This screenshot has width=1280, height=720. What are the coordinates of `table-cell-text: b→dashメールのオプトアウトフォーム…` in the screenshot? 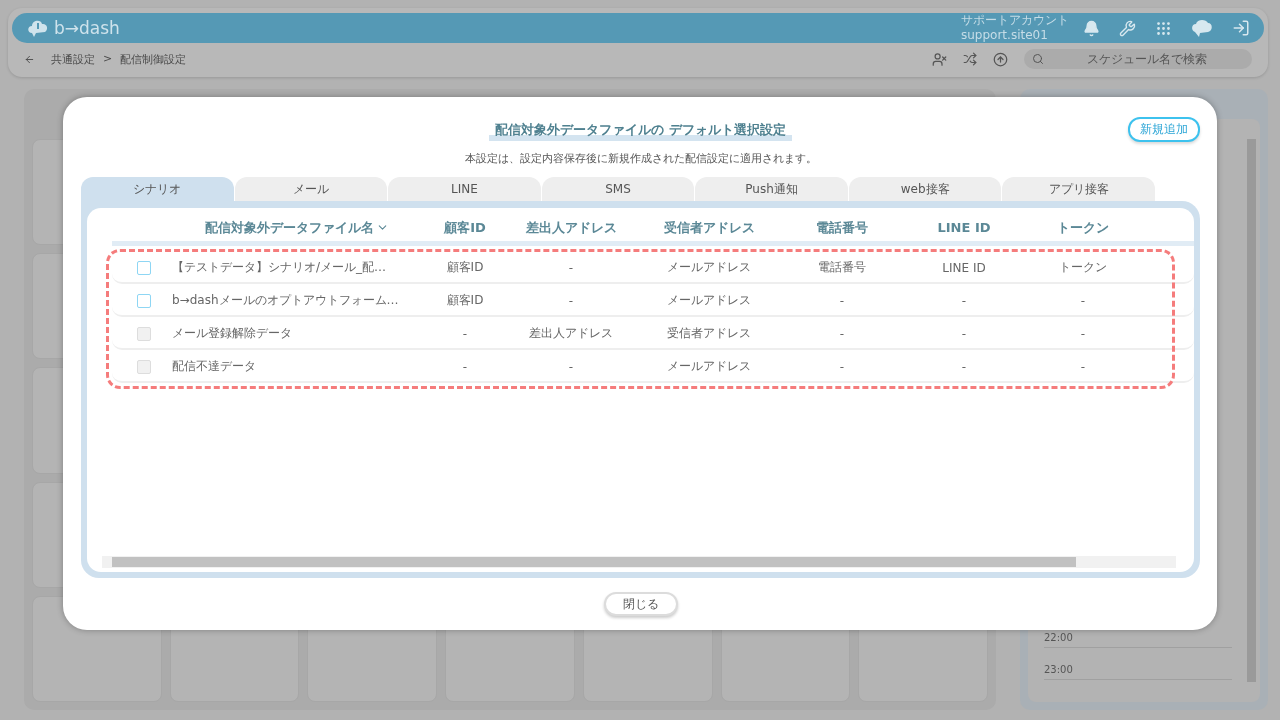 It's located at (286, 300).